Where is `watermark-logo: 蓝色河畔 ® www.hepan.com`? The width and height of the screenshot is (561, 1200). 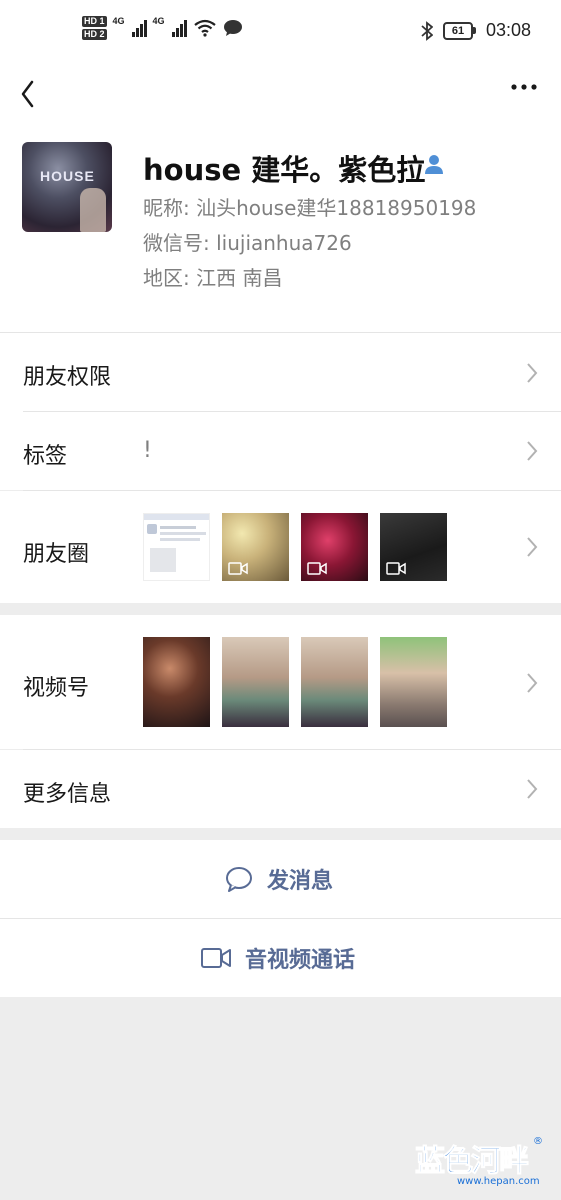 watermark-logo: 蓝色河畔 ® www.hepan.com is located at coordinates (480, 1164).